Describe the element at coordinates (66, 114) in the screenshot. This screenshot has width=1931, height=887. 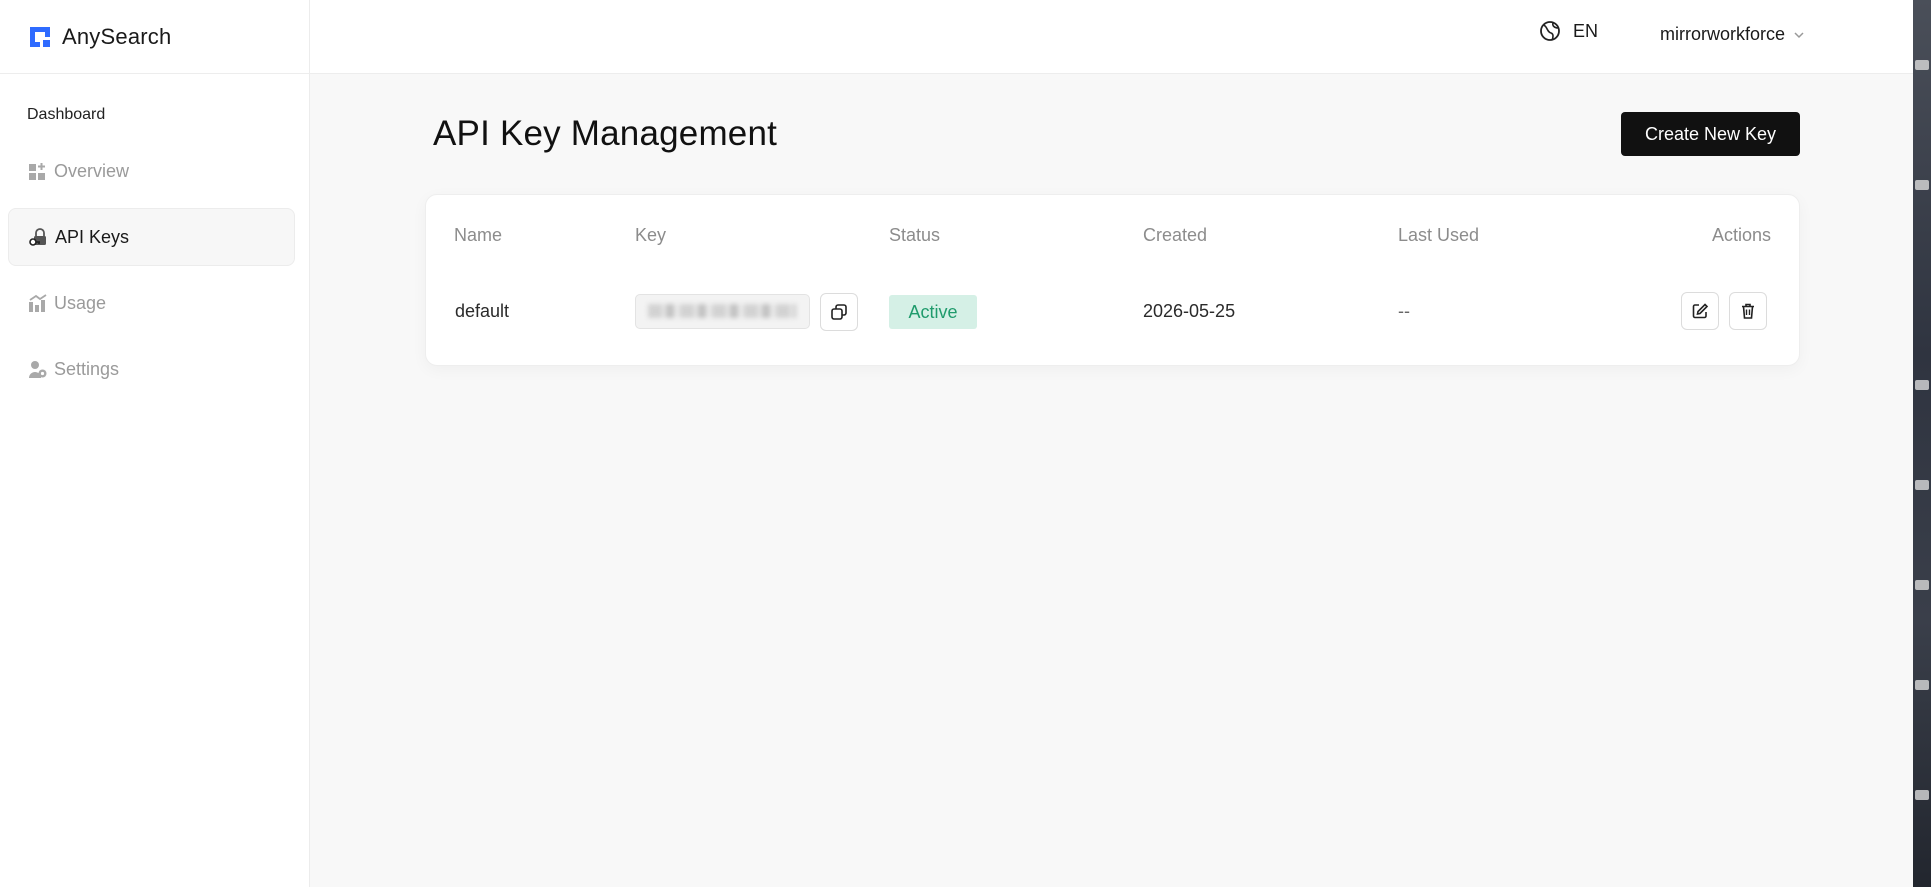
I see `sidebar-section-label: Dashboard` at that location.